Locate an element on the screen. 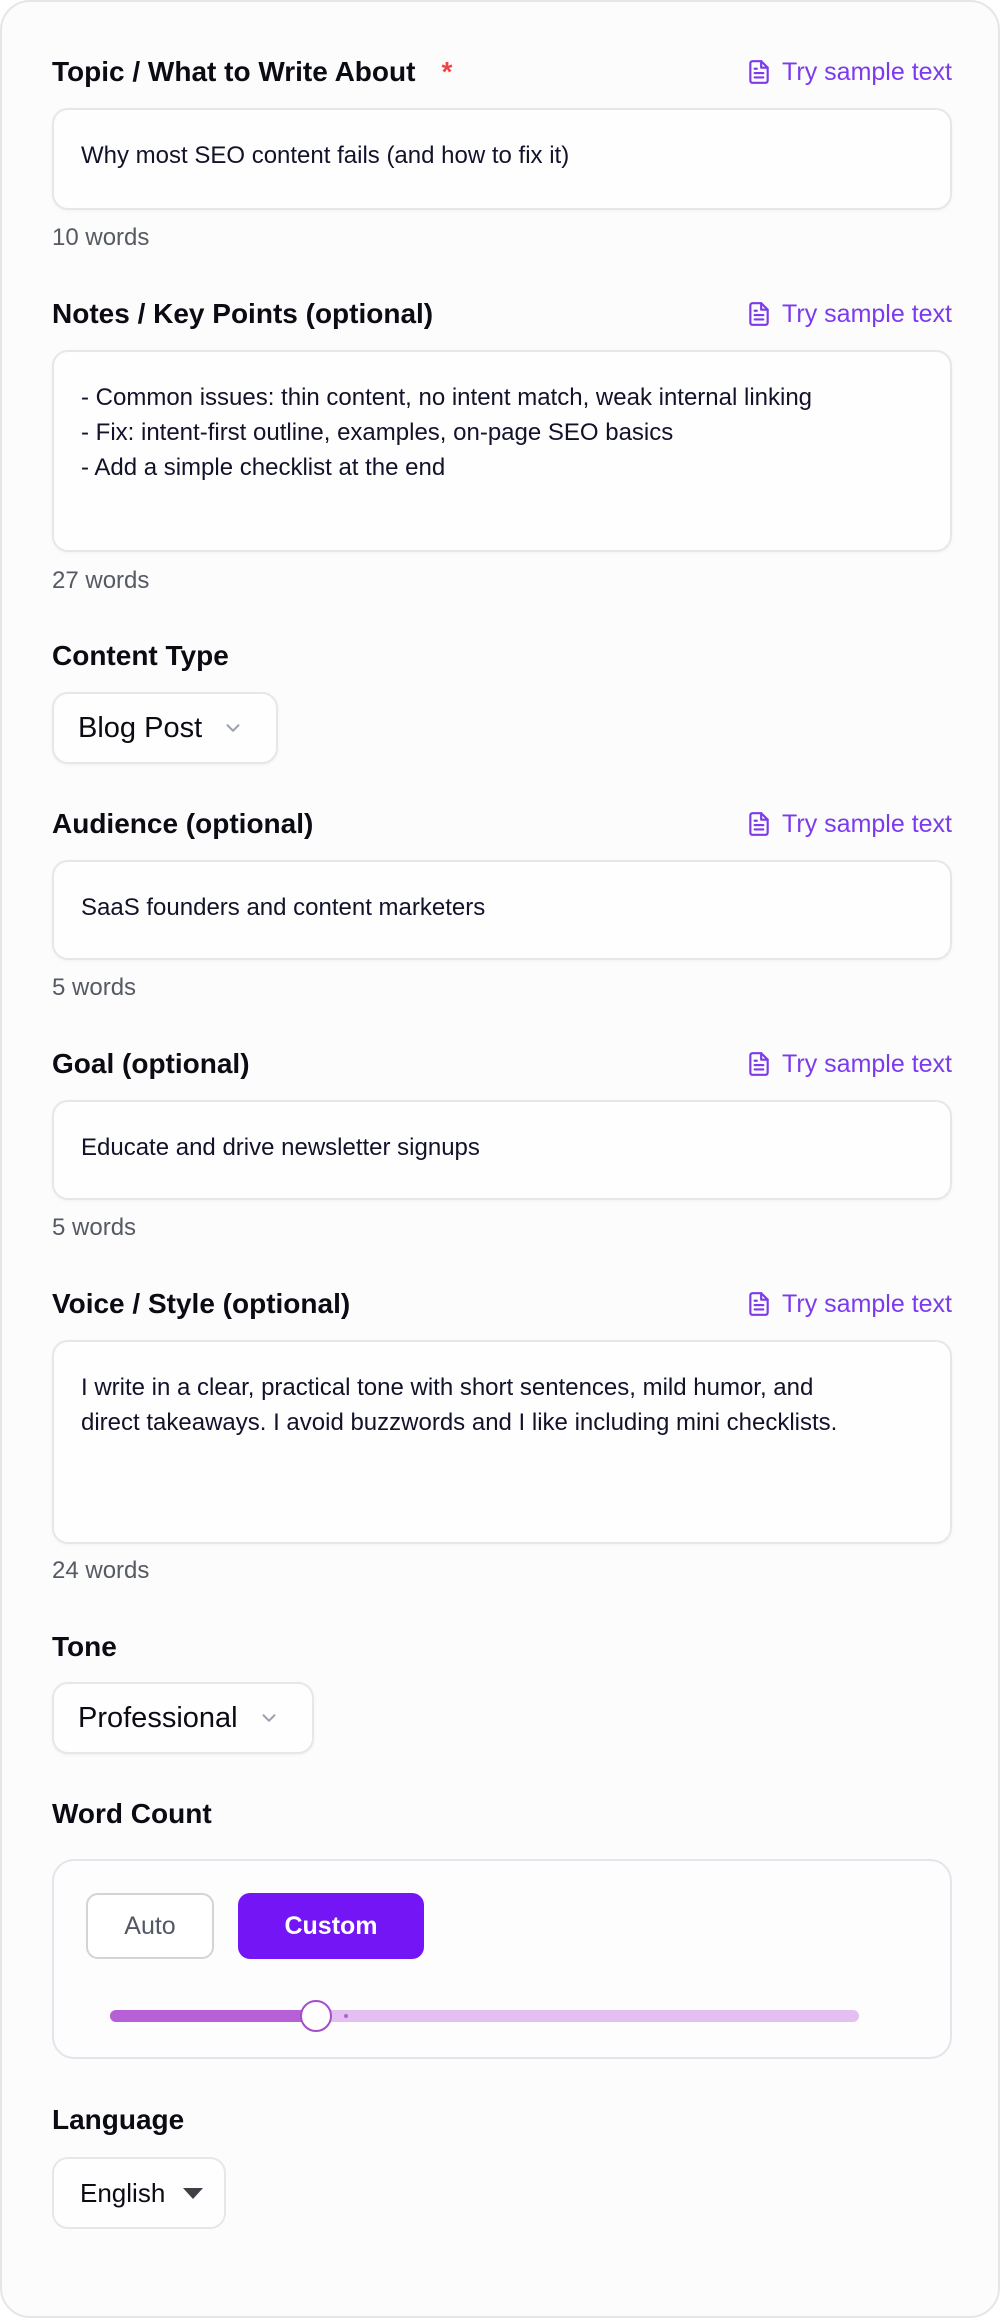 This screenshot has width=1000, height=2318. goal-input: Educate and drive newsletter signups is located at coordinates (502, 1150).